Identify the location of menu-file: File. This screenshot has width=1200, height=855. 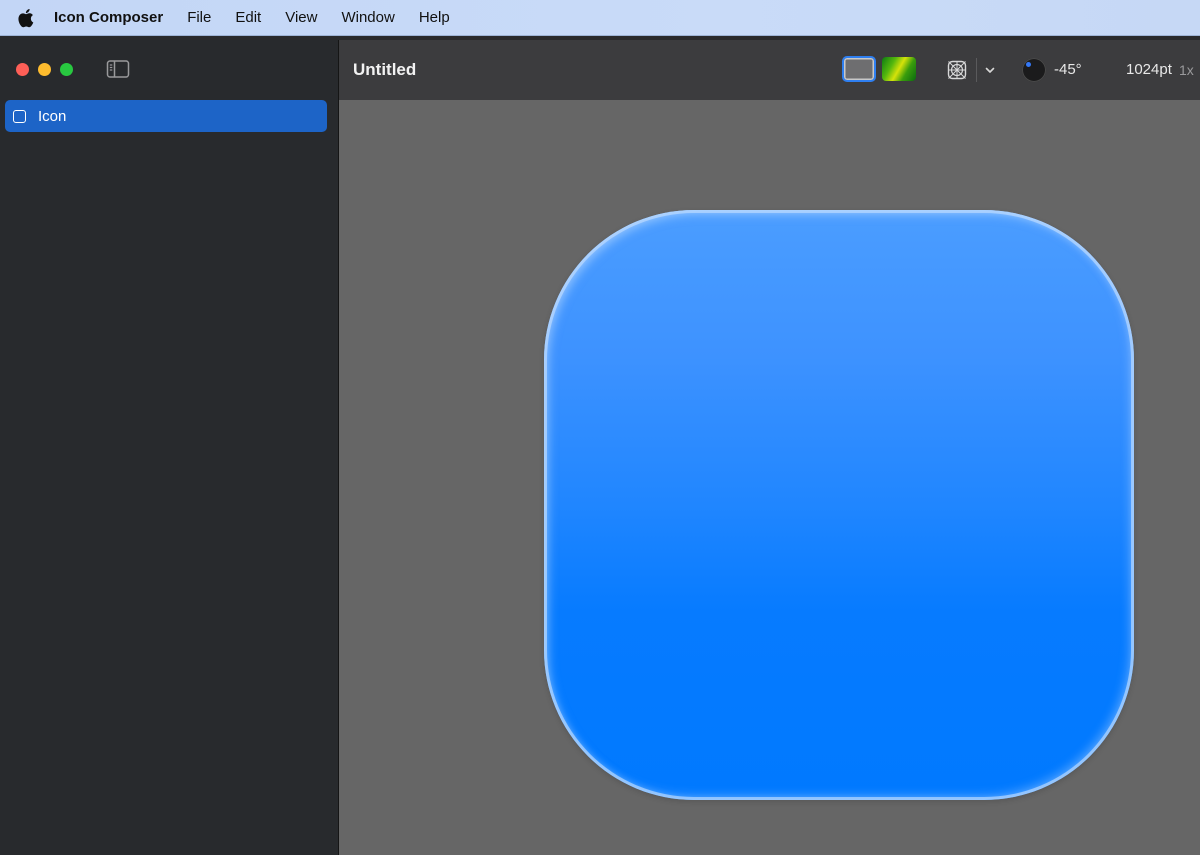
(199, 18).